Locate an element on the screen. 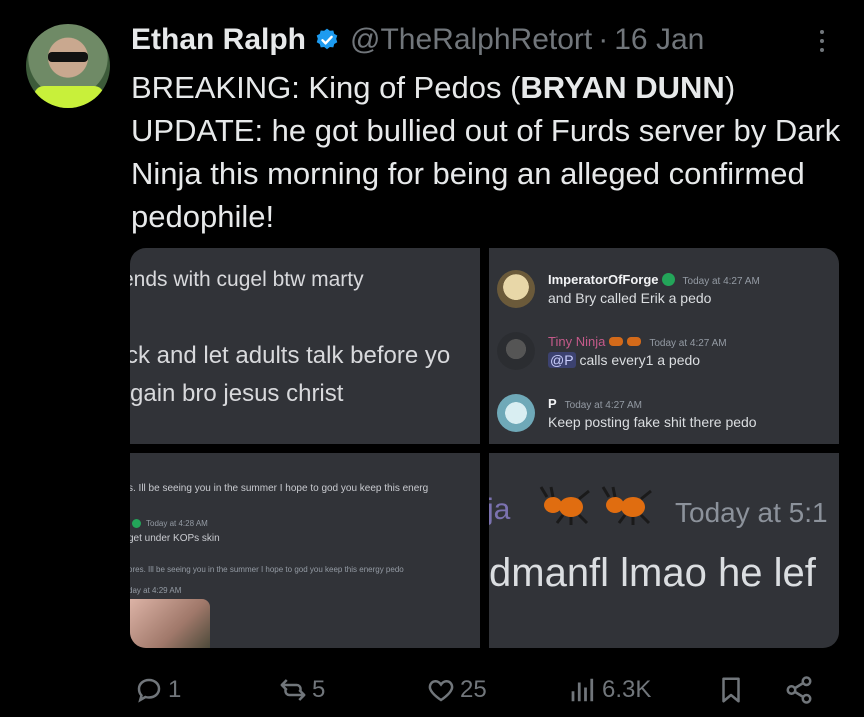  reply-count: 1 is located at coordinates (175, 689).